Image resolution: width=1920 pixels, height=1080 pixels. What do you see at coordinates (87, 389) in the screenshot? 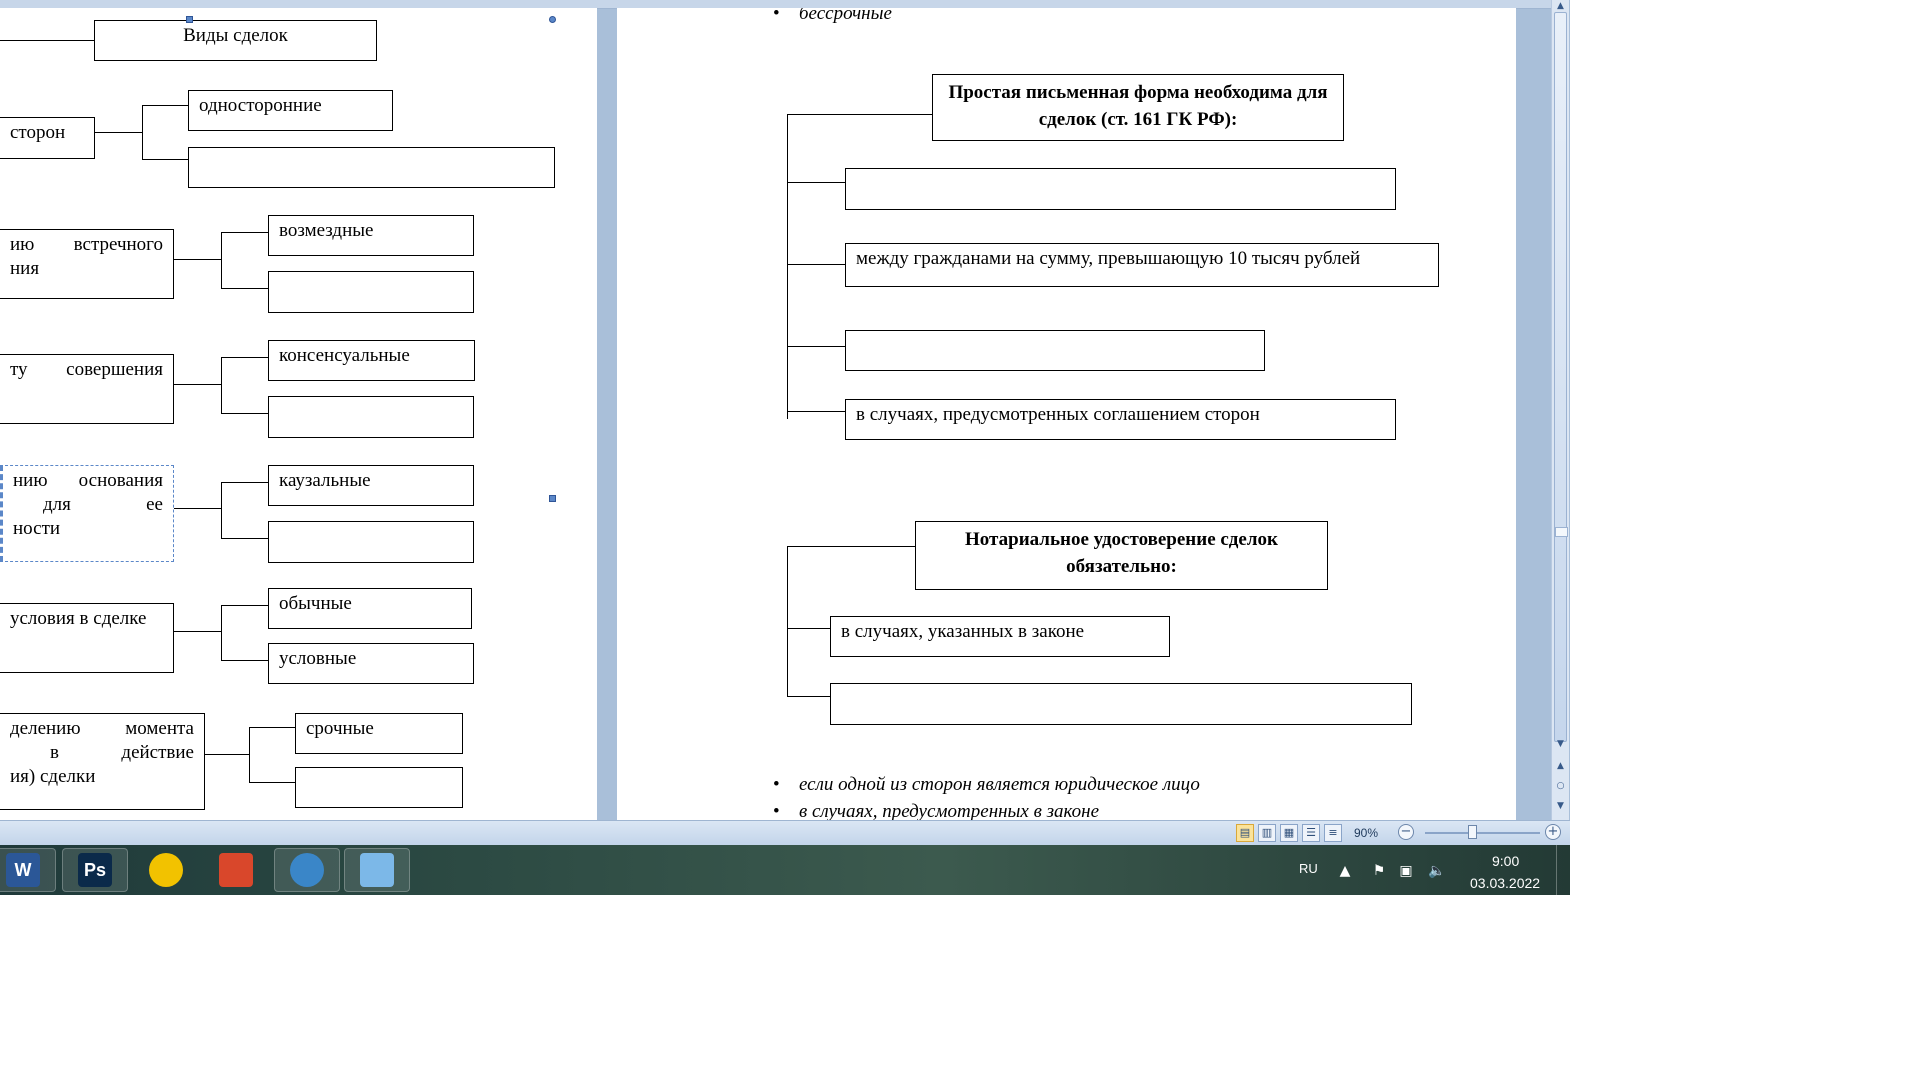
I see `criterion-box: ту совершения` at bounding box center [87, 389].